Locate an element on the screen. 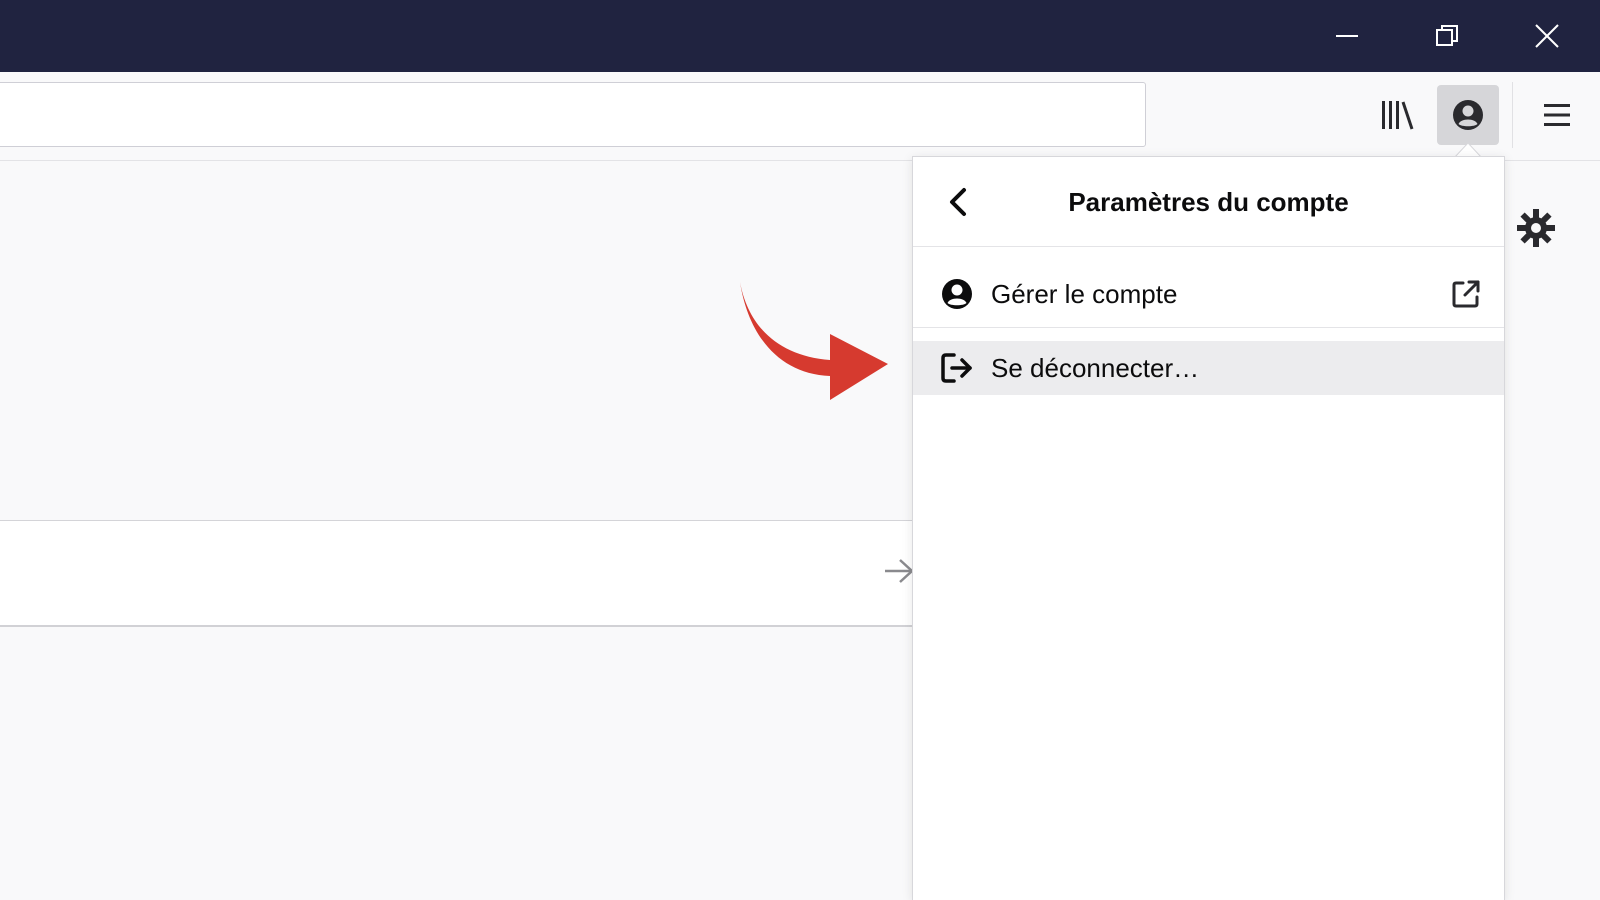  panel-header: Paramètres du compte is located at coordinates (1208, 202).